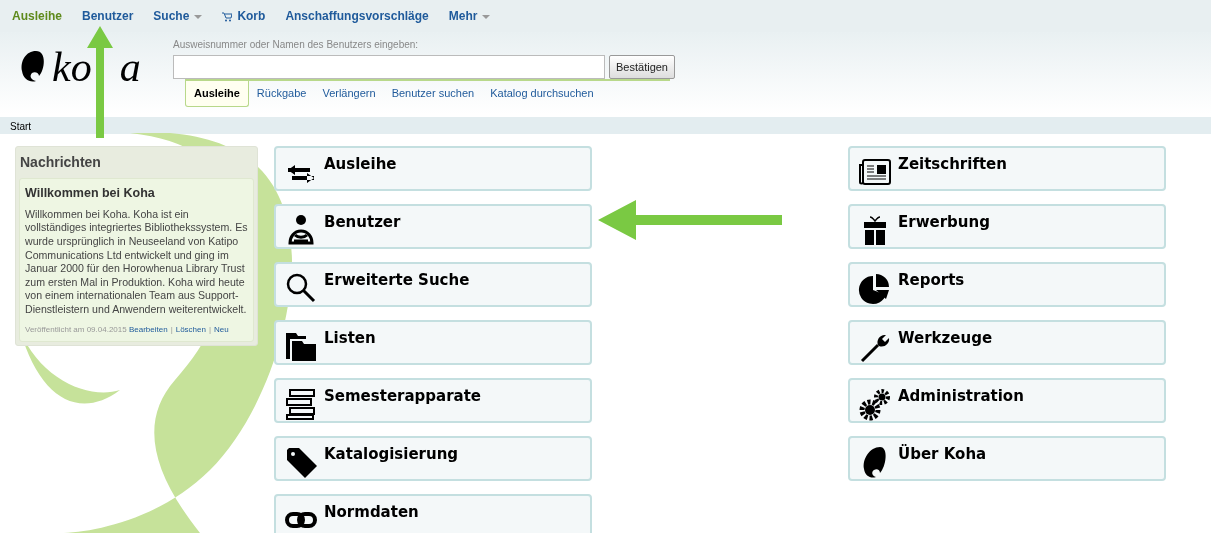 The height and width of the screenshot is (533, 1211). What do you see at coordinates (433, 400) in the screenshot?
I see `module-button: Semesterapparate` at bounding box center [433, 400].